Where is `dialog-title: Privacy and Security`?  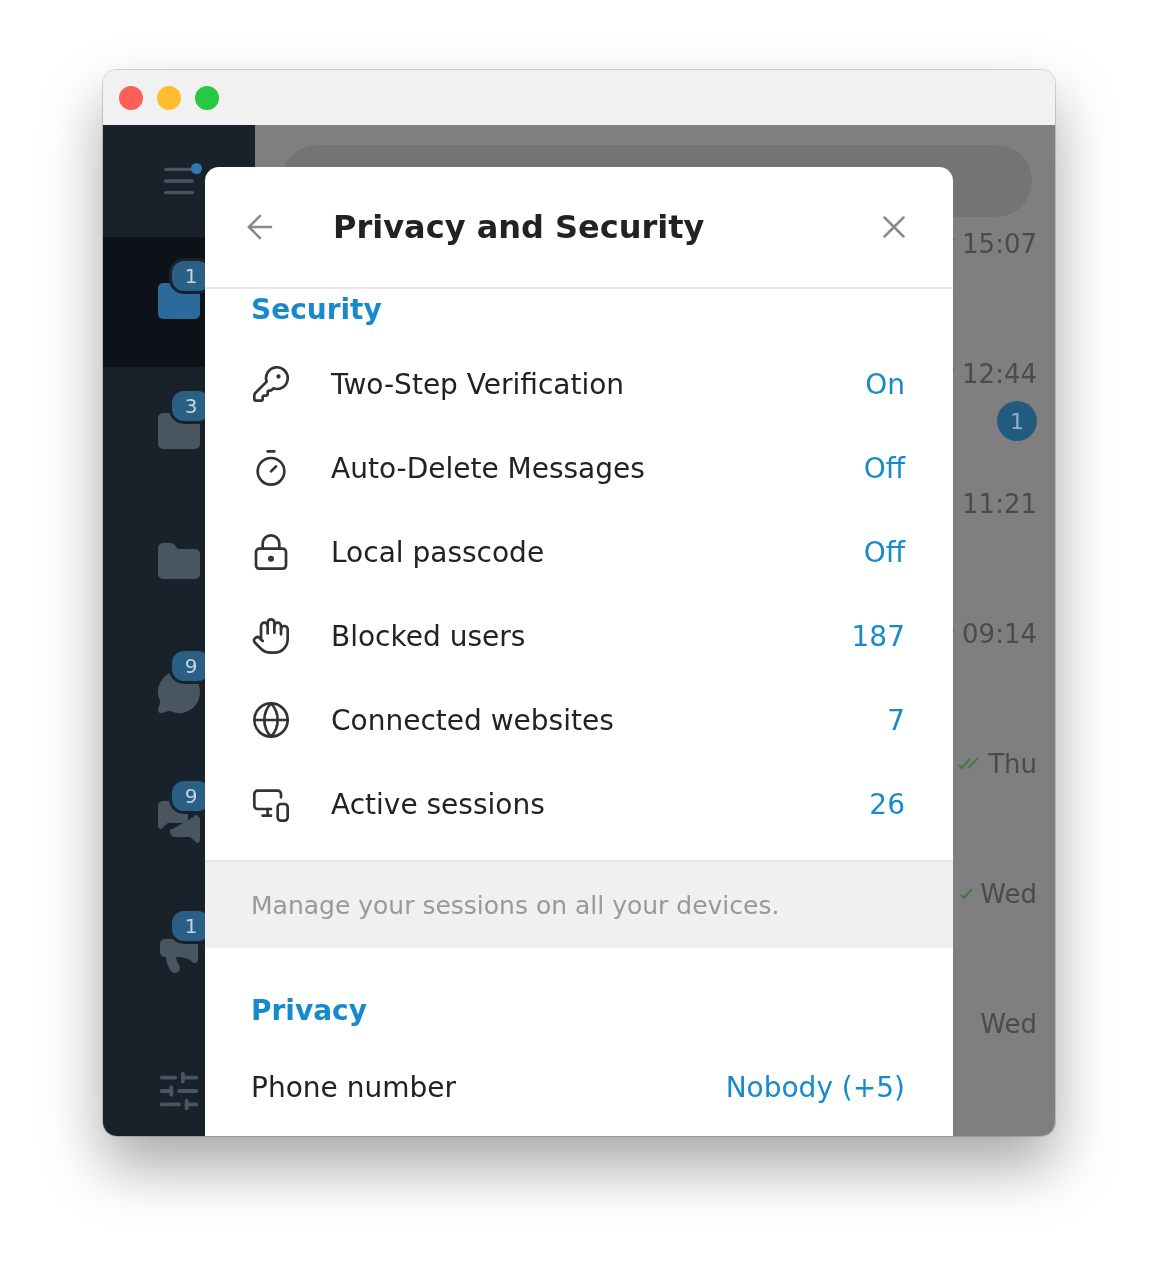
dialog-title: Privacy and Security is located at coordinates (519, 227).